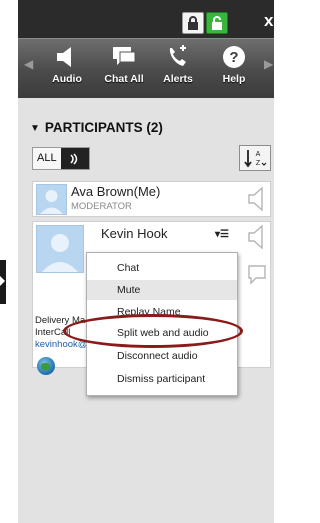 The height and width of the screenshot is (523, 320). What do you see at coordinates (257, 275) in the screenshot?
I see `chat-bubble-icon` at bounding box center [257, 275].